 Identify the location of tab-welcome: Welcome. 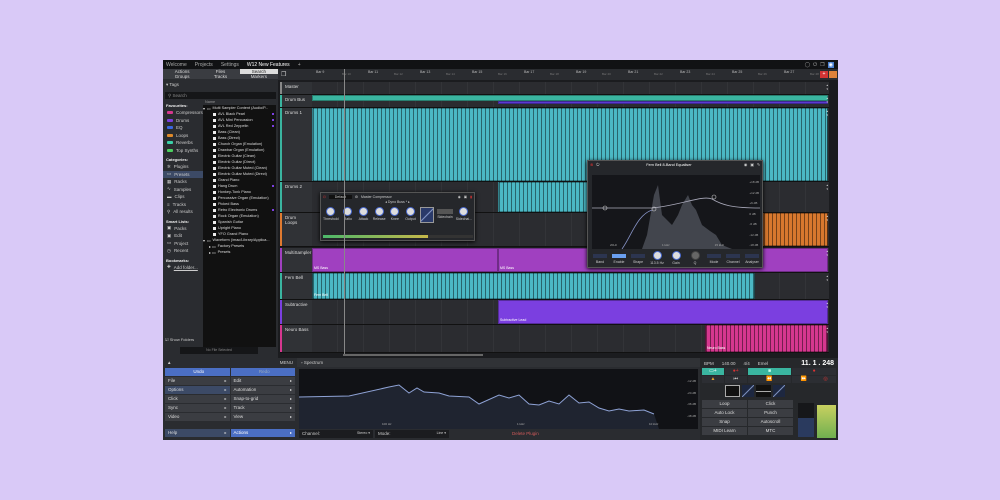
(176, 65).